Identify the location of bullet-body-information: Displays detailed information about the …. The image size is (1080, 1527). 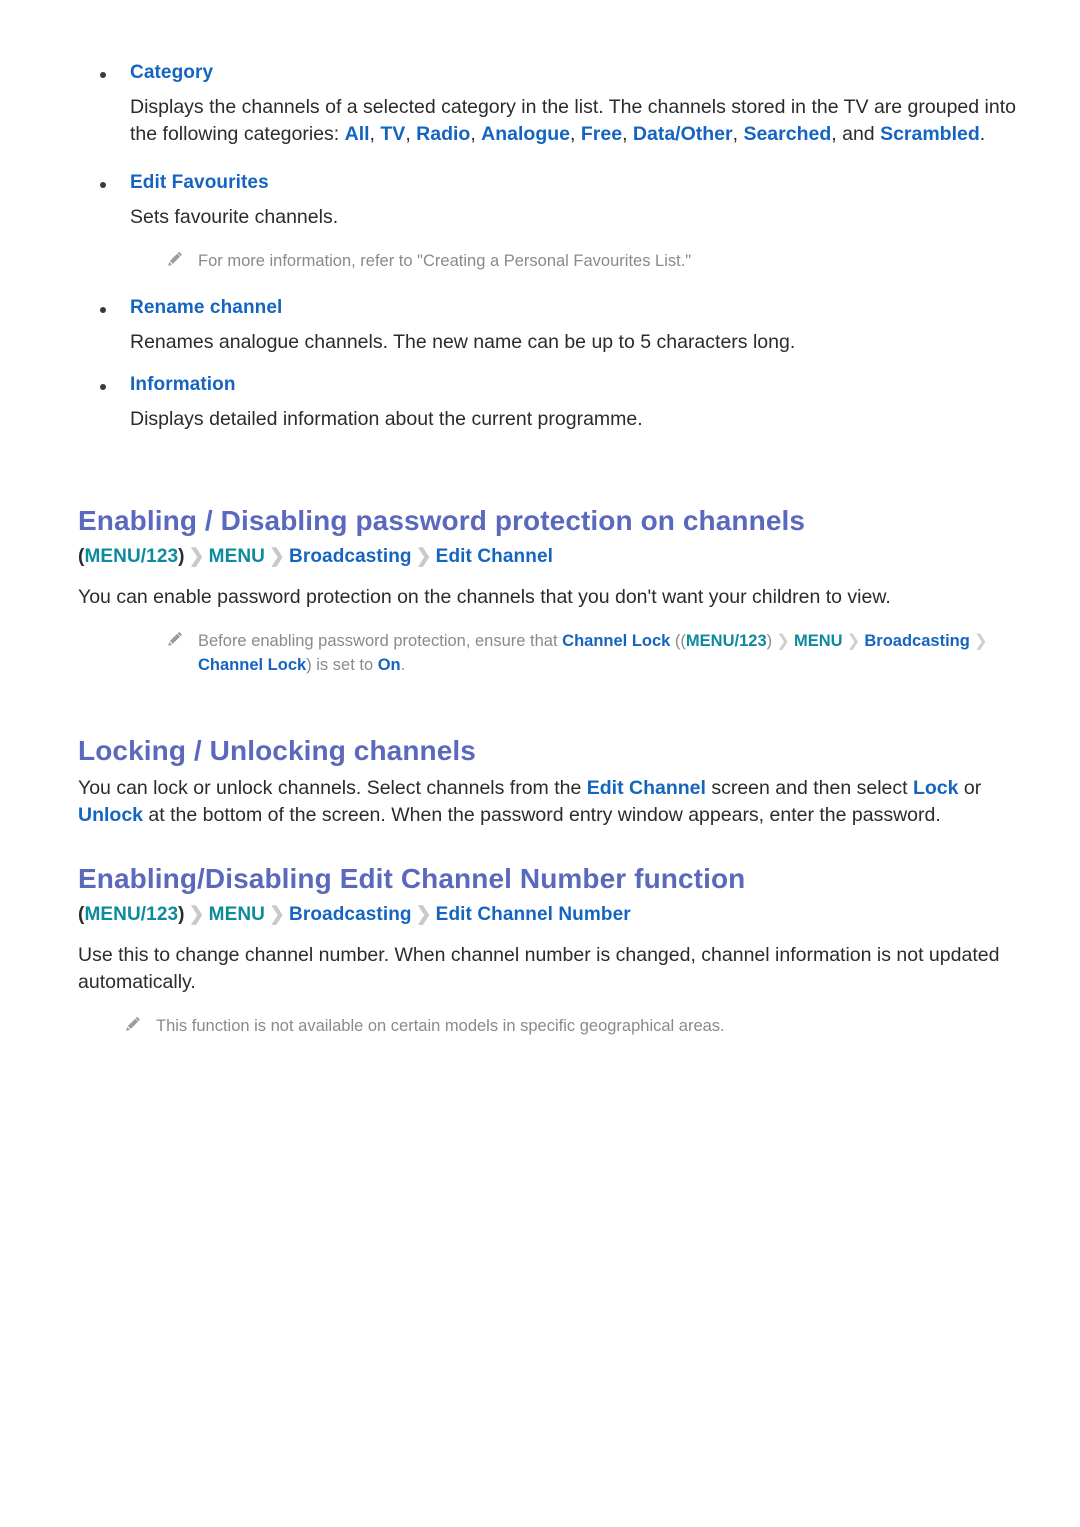
(386, 419).